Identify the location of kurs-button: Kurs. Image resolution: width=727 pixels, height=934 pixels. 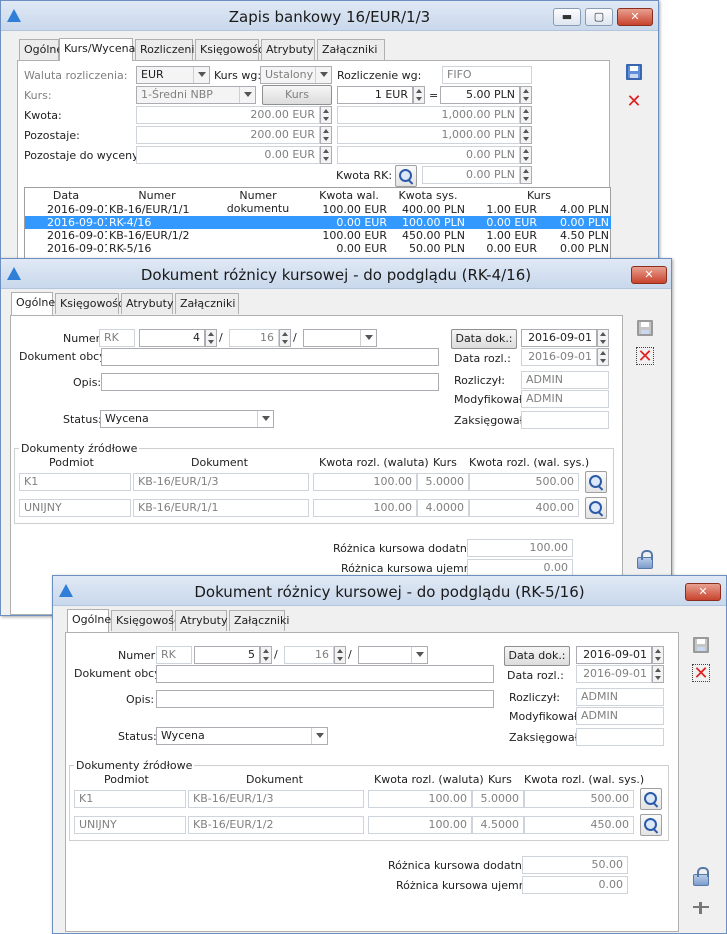
(297, 95).